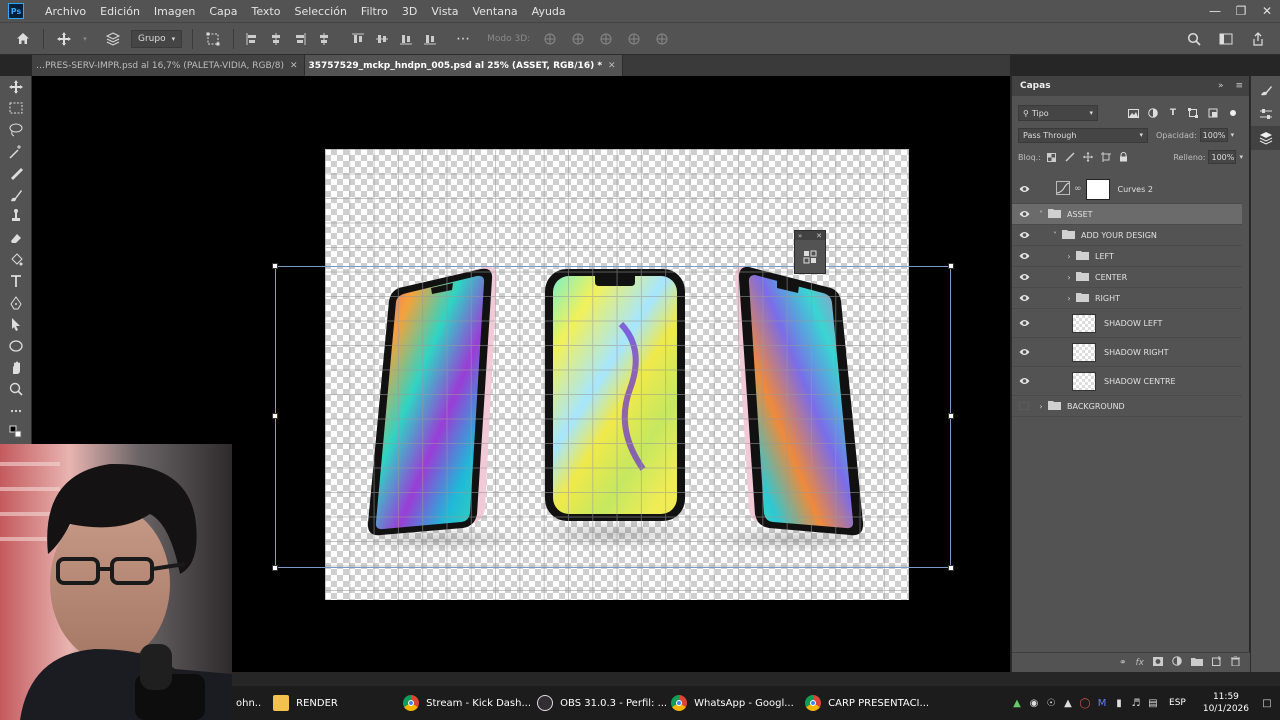 The height and width of the screenshot is (720, 1280). What do you see at coordinates (16, 389) in the screenshot?
I see `zoom-tool-icon` at bounding box center [16, 389].